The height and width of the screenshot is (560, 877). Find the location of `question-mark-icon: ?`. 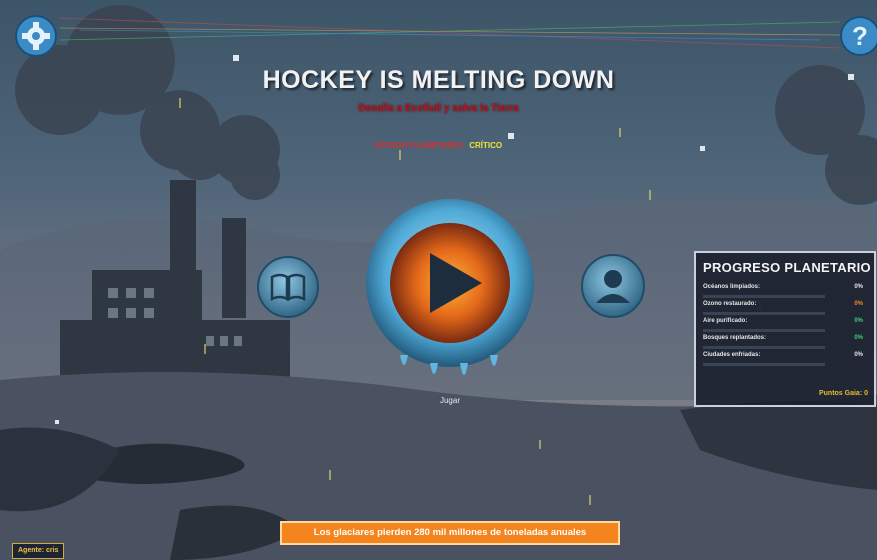

question-mark-icon: ? is located at coordinates (858, 36).